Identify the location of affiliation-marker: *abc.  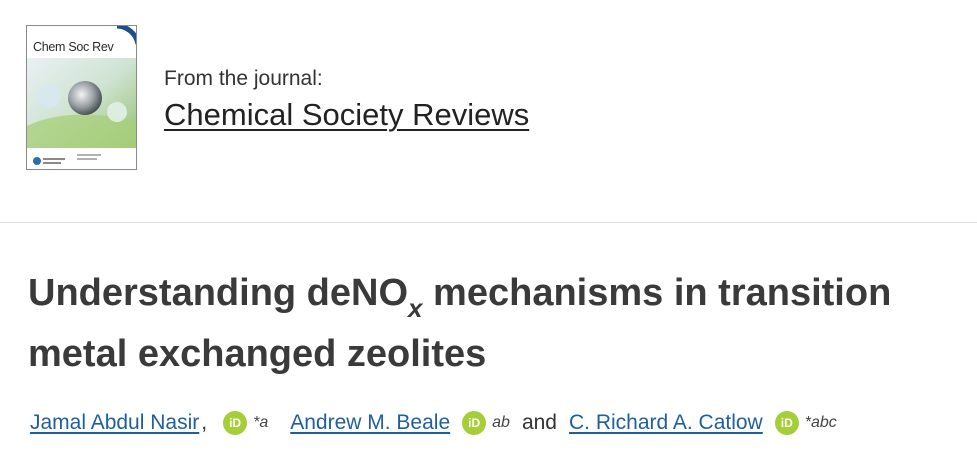
(820, 422).